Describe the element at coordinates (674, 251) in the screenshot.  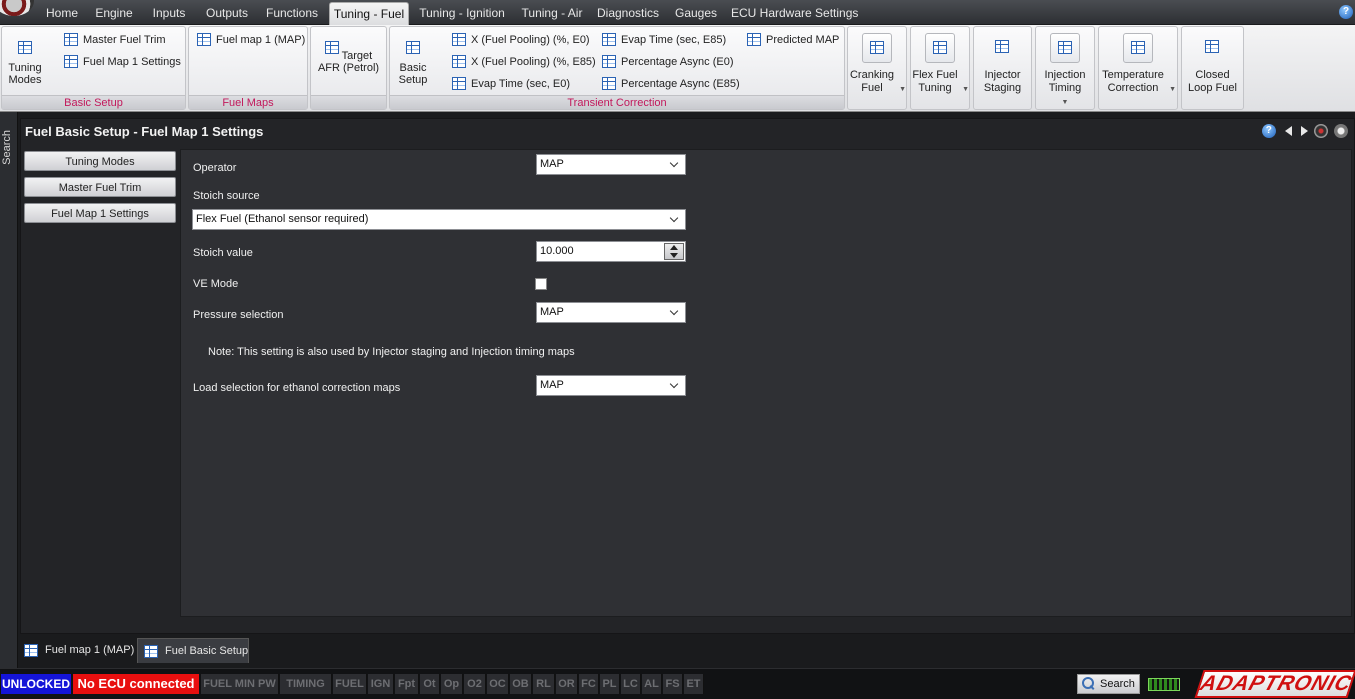
I see `spinner-arrows-icon` at that location.